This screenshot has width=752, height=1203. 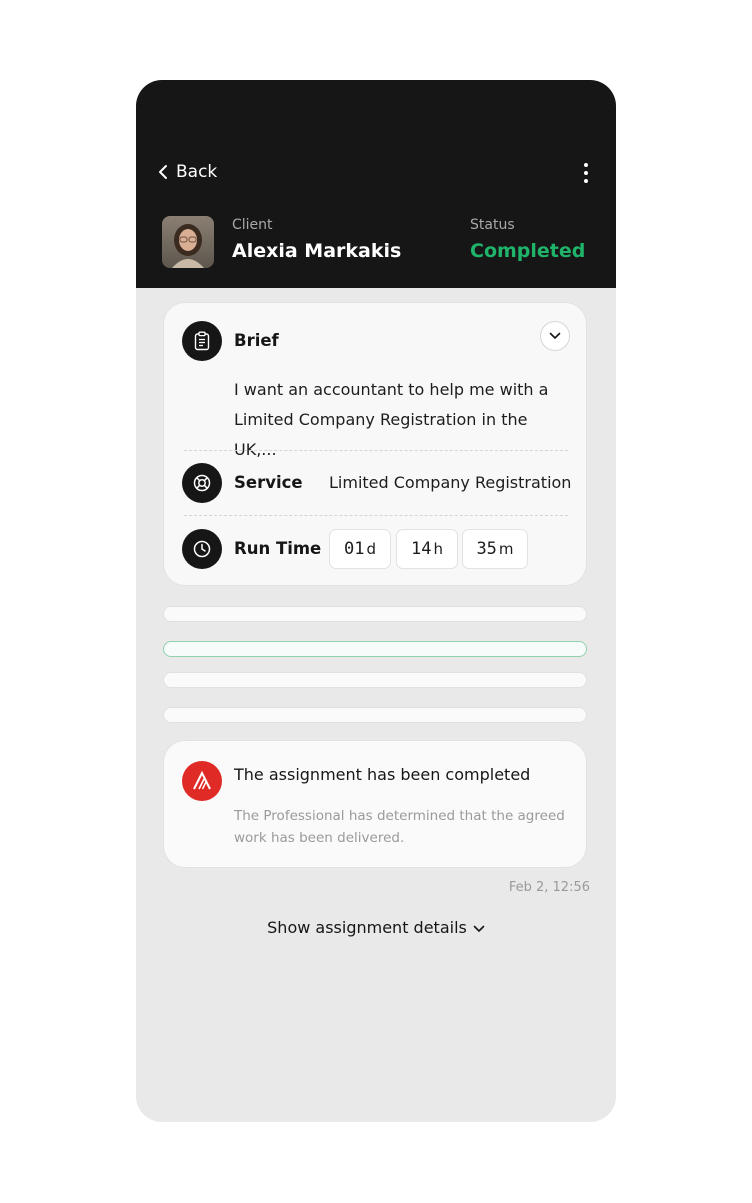 I want to click on minutes-unit: m, so click(x=506, y=549).